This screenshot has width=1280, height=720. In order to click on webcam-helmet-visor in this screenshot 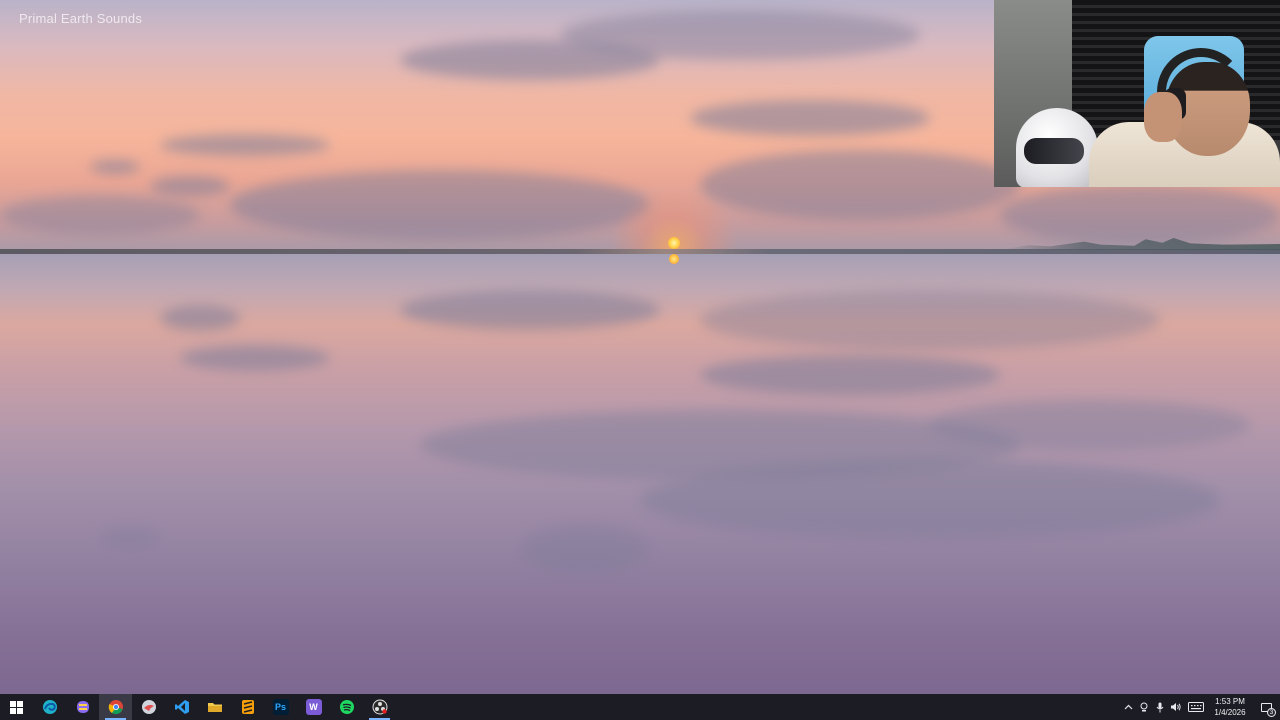, I will do `click(1054, 151)`.